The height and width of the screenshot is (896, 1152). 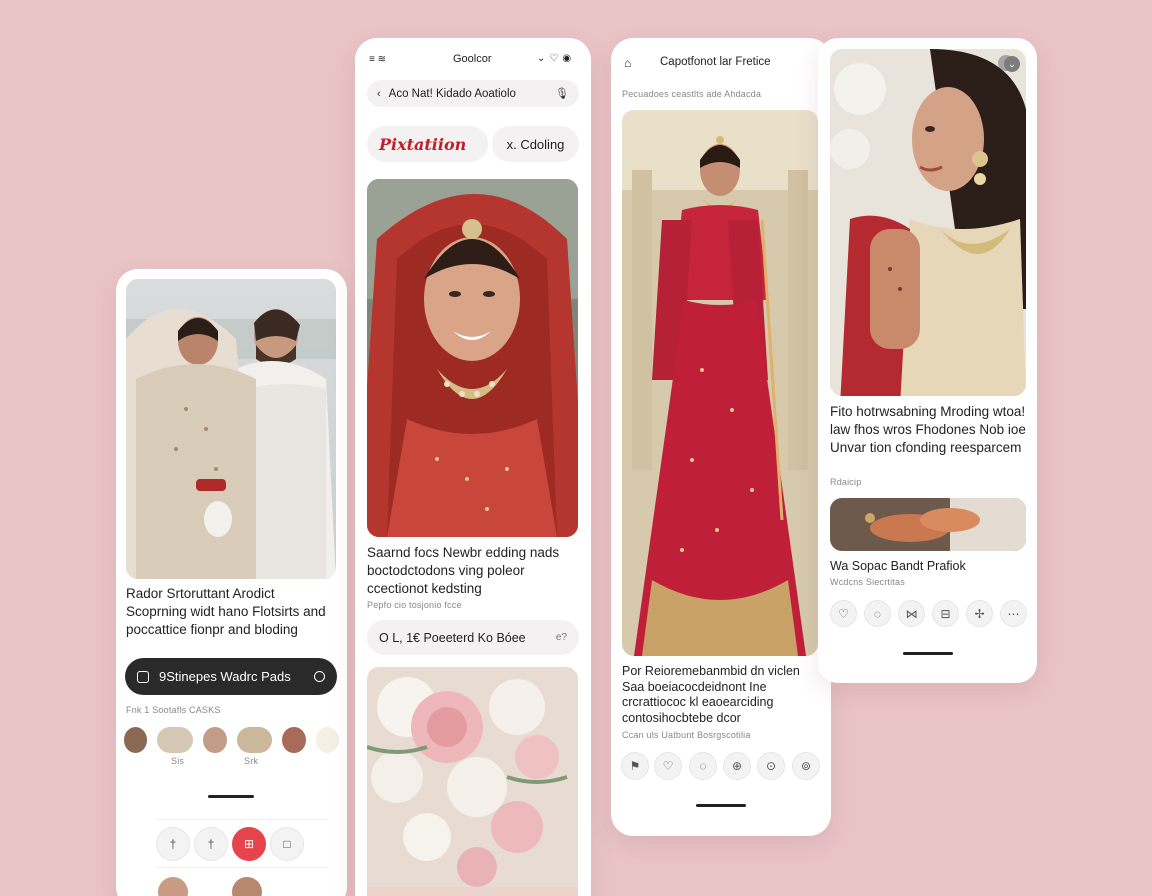 What do you see at coordinates (472, 59) in the screenshot?
I see `status-title: Goolcor` at bounding box center [472, 59].